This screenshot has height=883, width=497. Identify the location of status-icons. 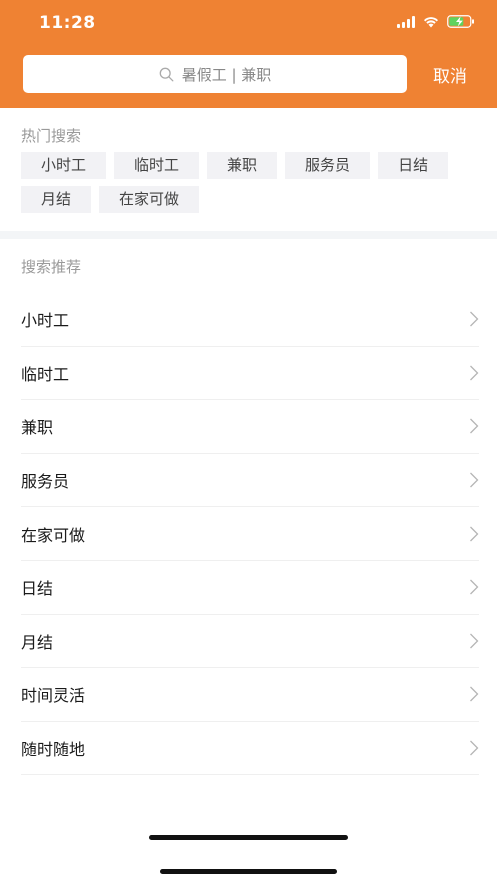
(436, 21).